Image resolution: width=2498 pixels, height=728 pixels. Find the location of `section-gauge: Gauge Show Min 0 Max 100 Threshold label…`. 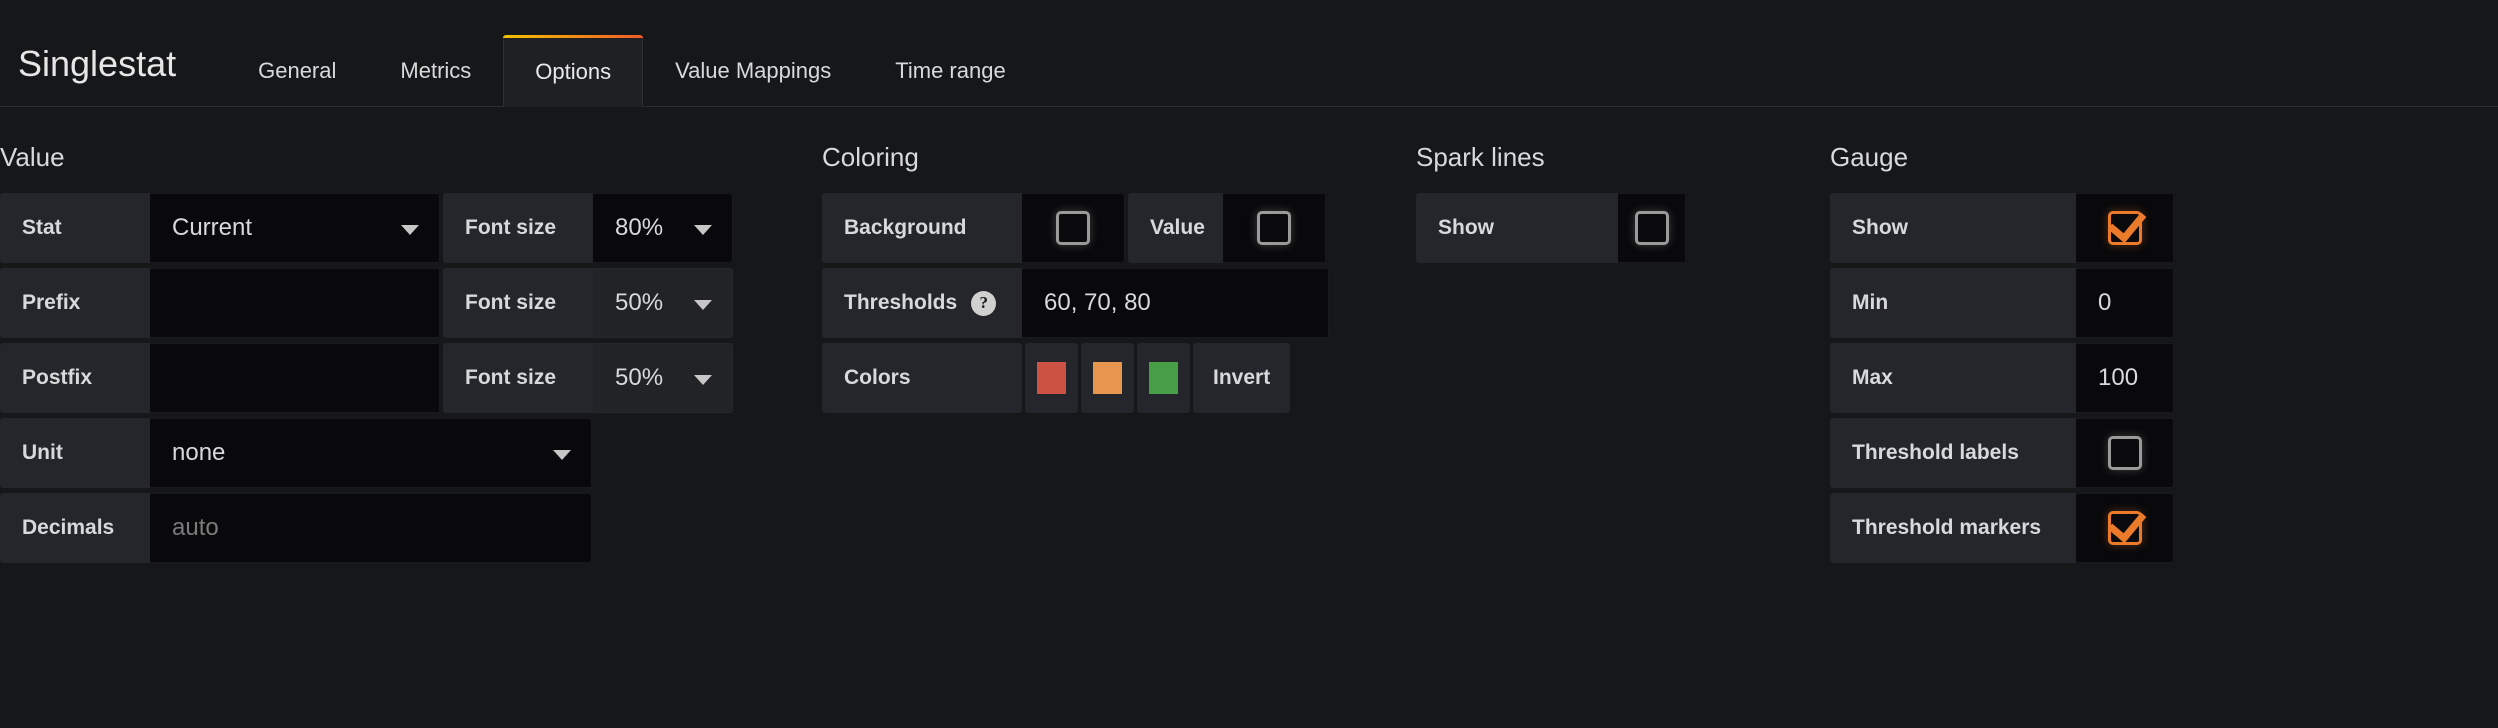

section-gauge: Gauge Show Min 0 Max 100 Threshold label… is located at coordinates (2040, 356).